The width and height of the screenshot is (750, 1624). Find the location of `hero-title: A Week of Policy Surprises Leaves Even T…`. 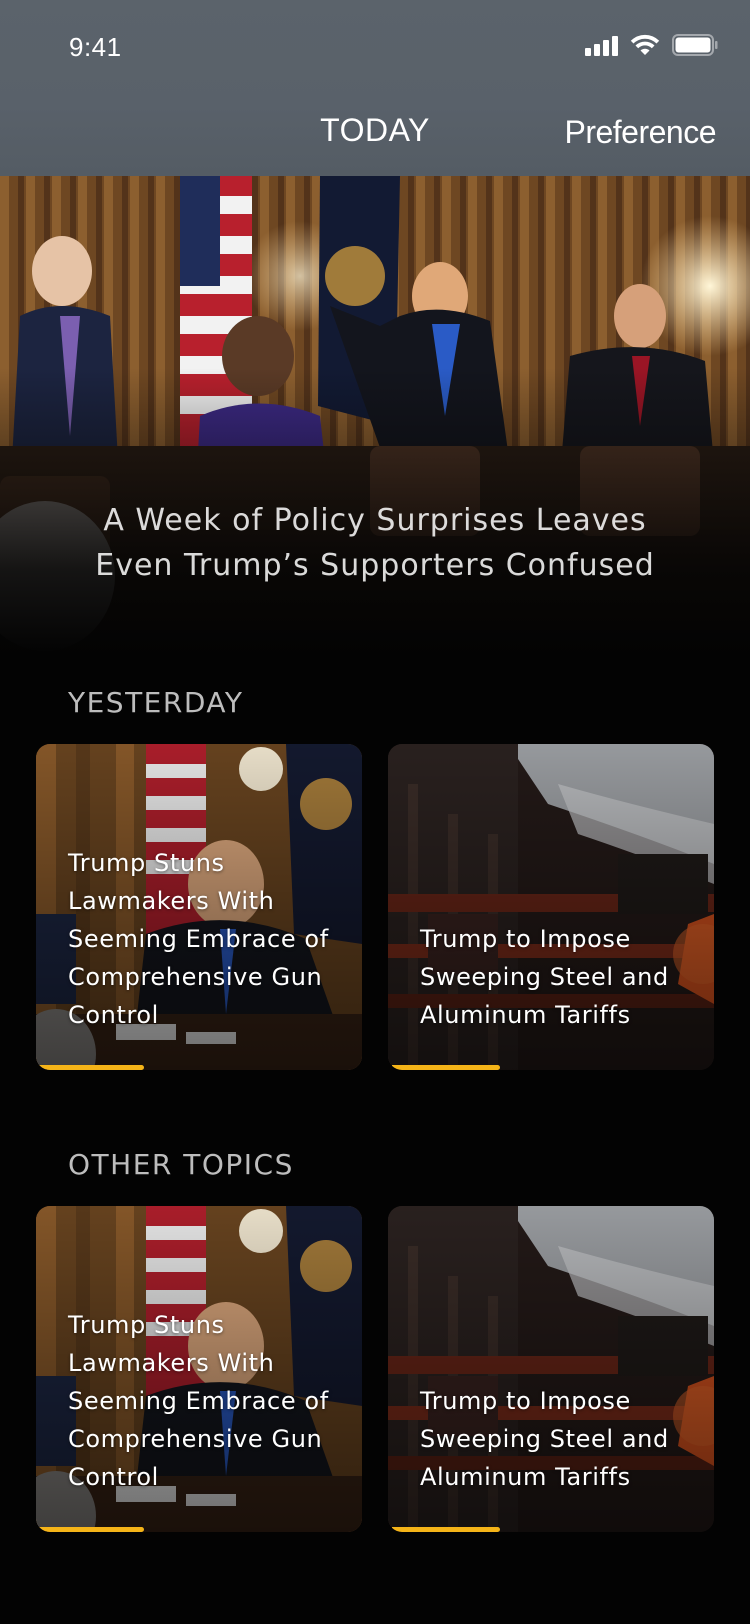

hero-title: A Week of Policy Surprises Leaves Even T… is located at coordinates (375, 543).